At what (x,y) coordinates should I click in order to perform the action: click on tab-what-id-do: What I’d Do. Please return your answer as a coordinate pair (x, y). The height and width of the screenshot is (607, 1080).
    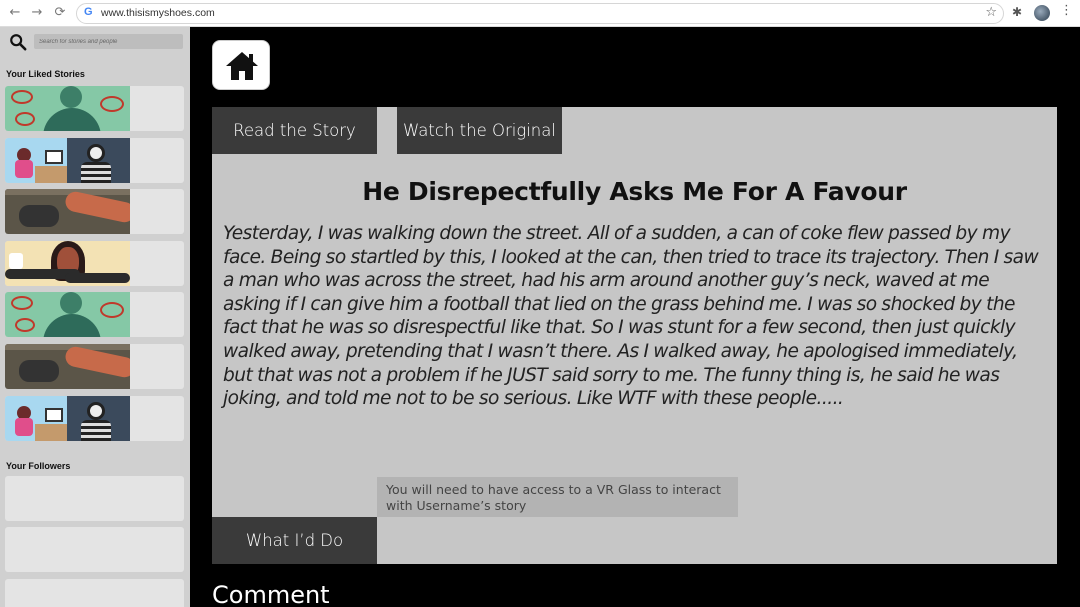
    Looking at the image, I should click on (294, 540).